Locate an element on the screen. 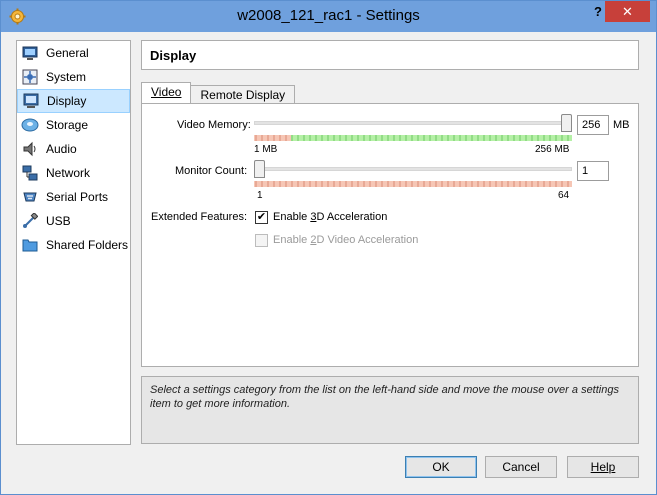 This screenshot has width=657, height=495. sidebar-item-label: General is located at coordinates (67, 53).